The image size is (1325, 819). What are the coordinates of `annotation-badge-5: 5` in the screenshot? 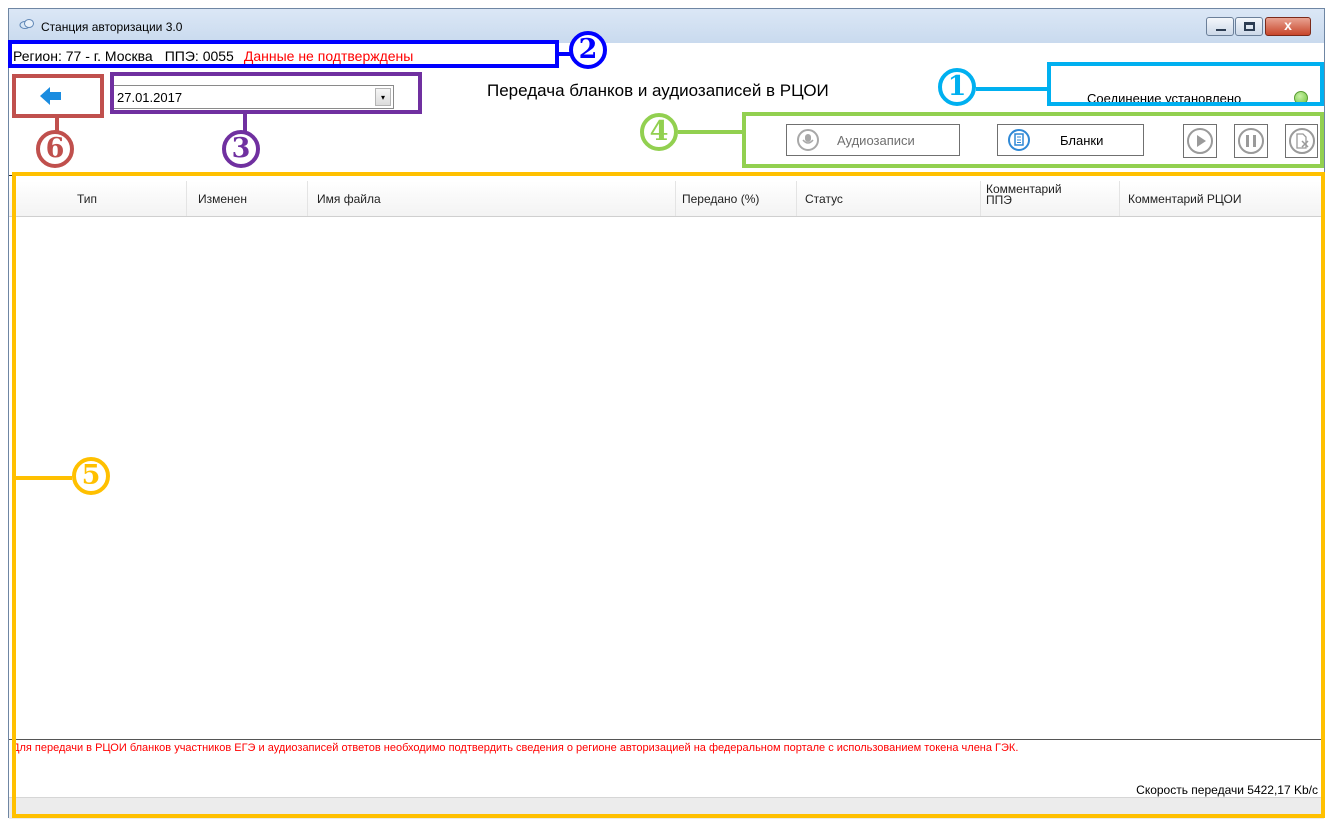 It's located at (91, 476).